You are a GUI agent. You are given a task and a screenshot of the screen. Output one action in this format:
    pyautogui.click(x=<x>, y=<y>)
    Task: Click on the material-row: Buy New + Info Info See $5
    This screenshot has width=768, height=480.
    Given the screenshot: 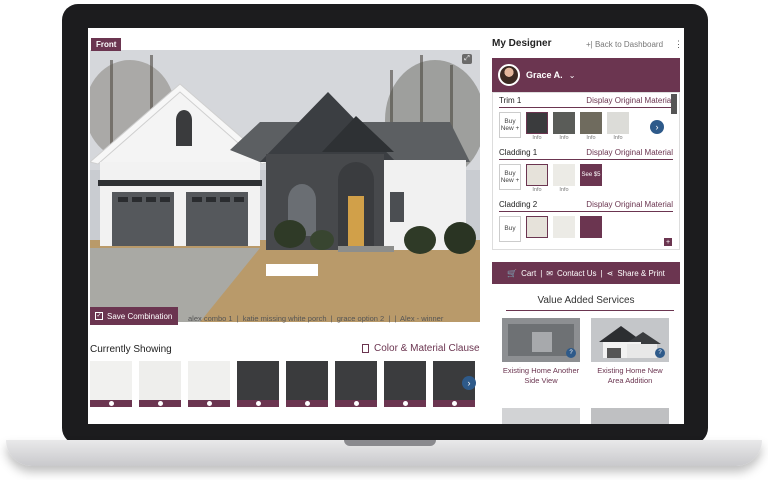 What is the action you would take?
    pyautogui.click(x=586, y=178)
    